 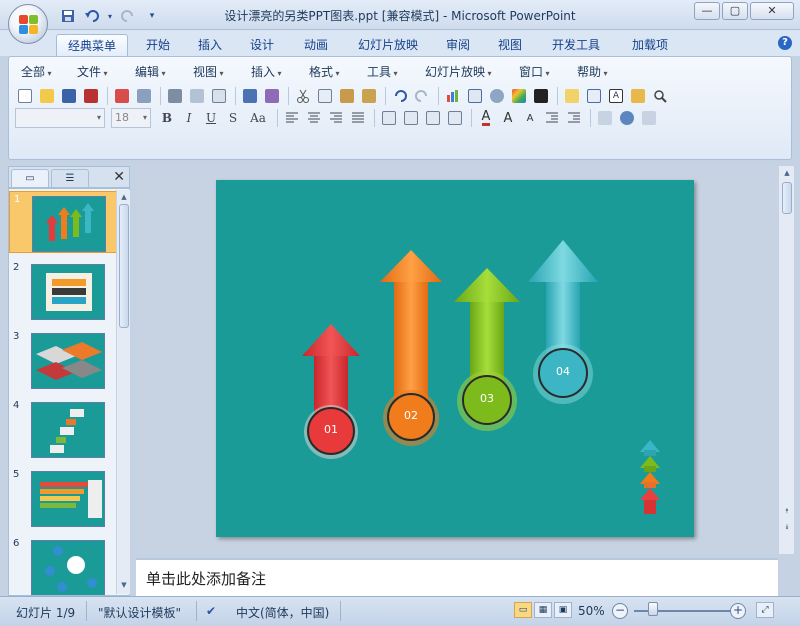 What do you see at coordinates (336, 118) in the screenshot?
I see `align-right-icon` at bounding box center [336, 118].